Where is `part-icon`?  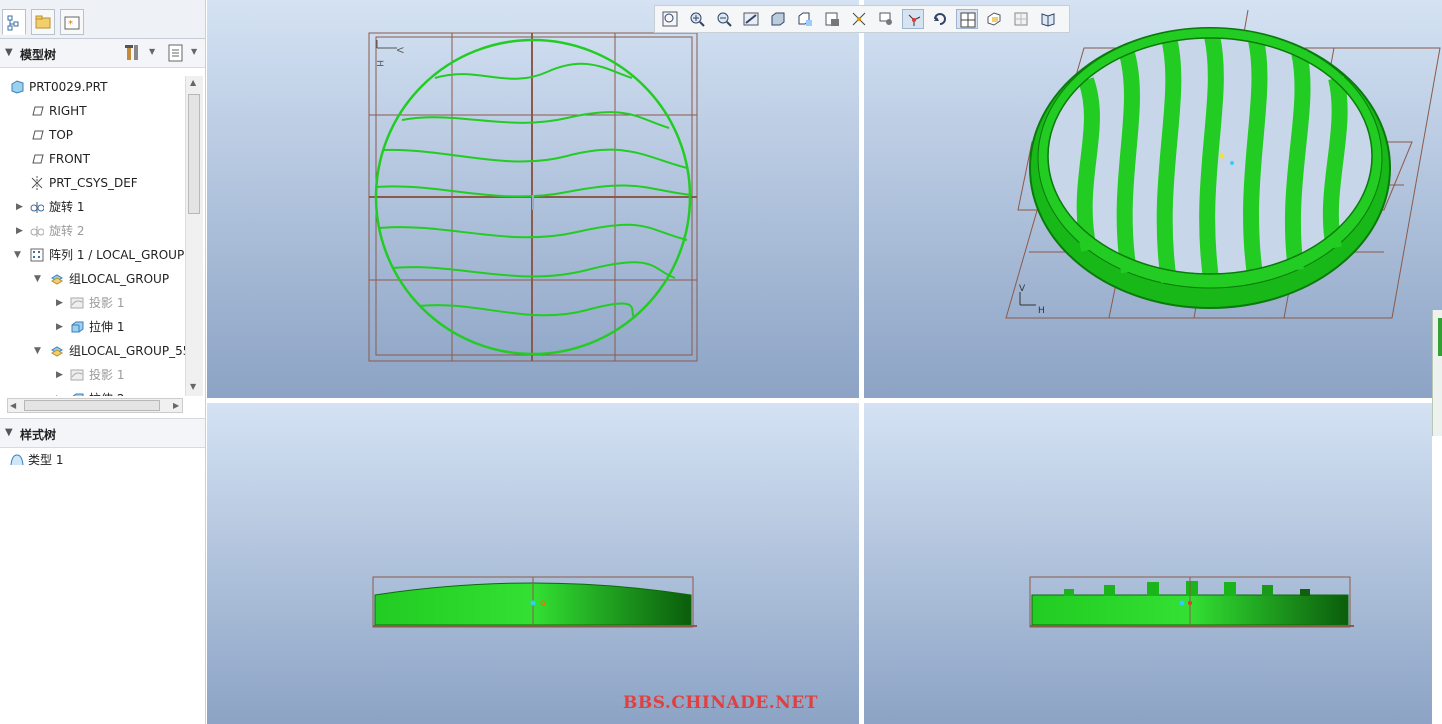 part-icon is located at coordinates (17, 87).